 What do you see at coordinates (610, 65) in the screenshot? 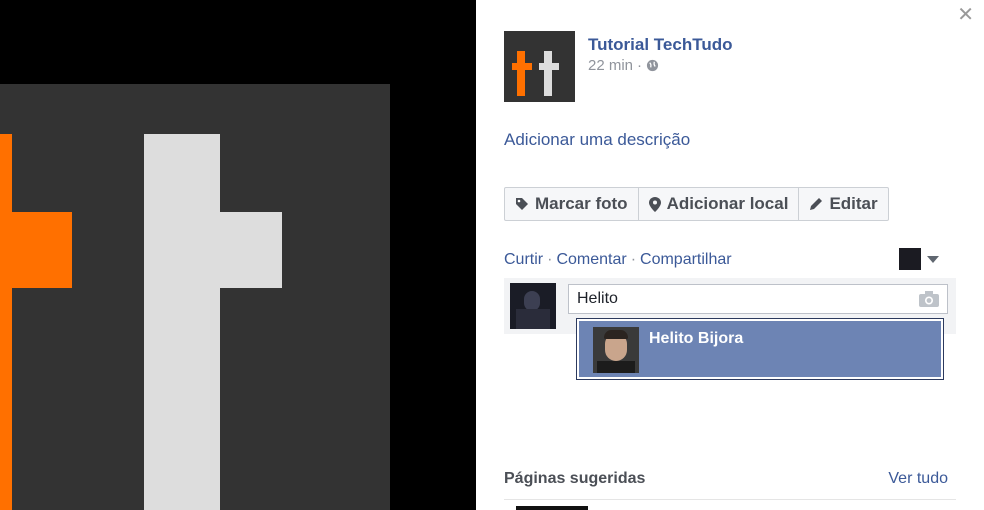
I see `post-time: 22 min` at bounding box center [610, 65].